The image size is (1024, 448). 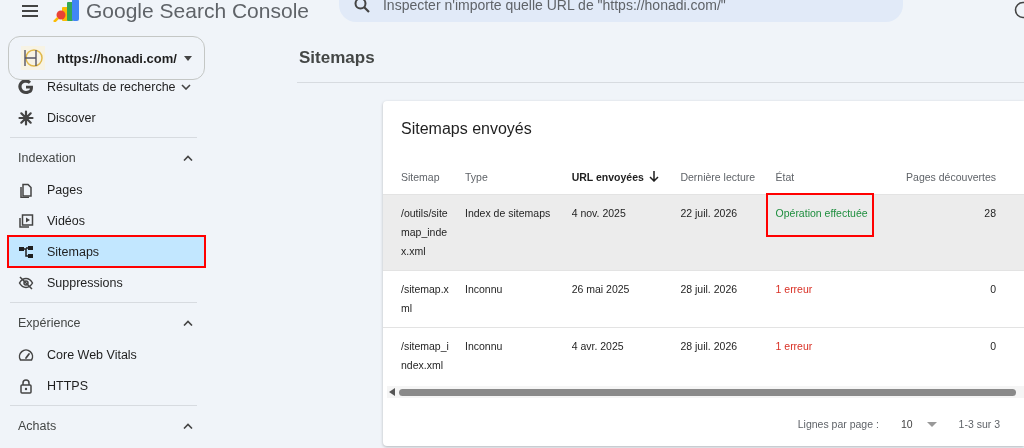 I want to click on rows-per-page-select: 10, so click(x=918, y=424).